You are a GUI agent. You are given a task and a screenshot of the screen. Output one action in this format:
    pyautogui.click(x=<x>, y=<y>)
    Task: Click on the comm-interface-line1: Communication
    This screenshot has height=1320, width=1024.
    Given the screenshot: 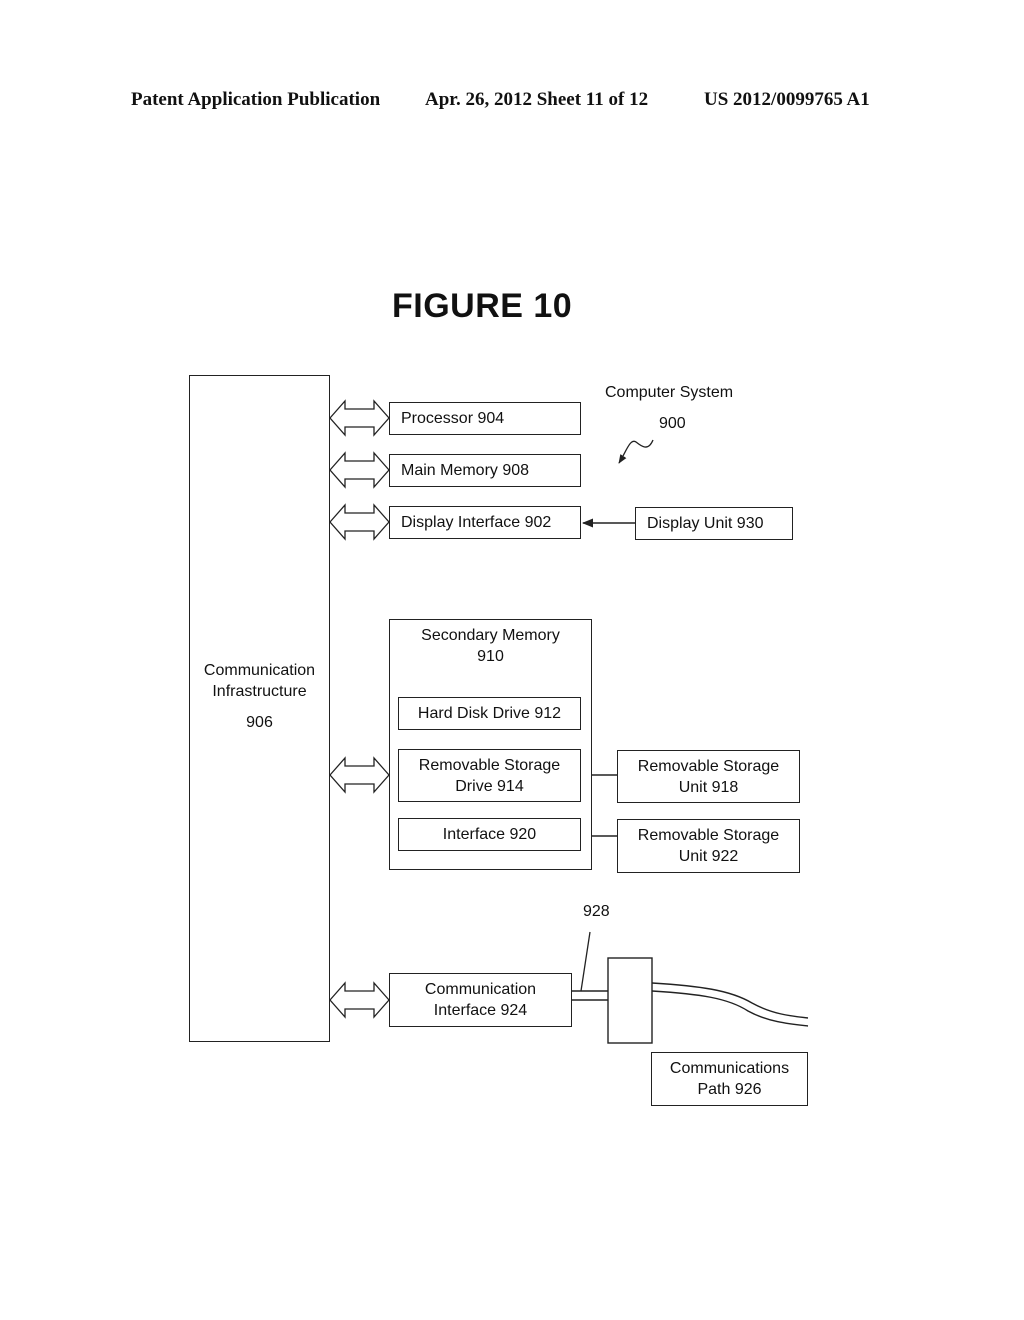 What is the action you would take?
    pyautogui.click(x=480, y=989)
    